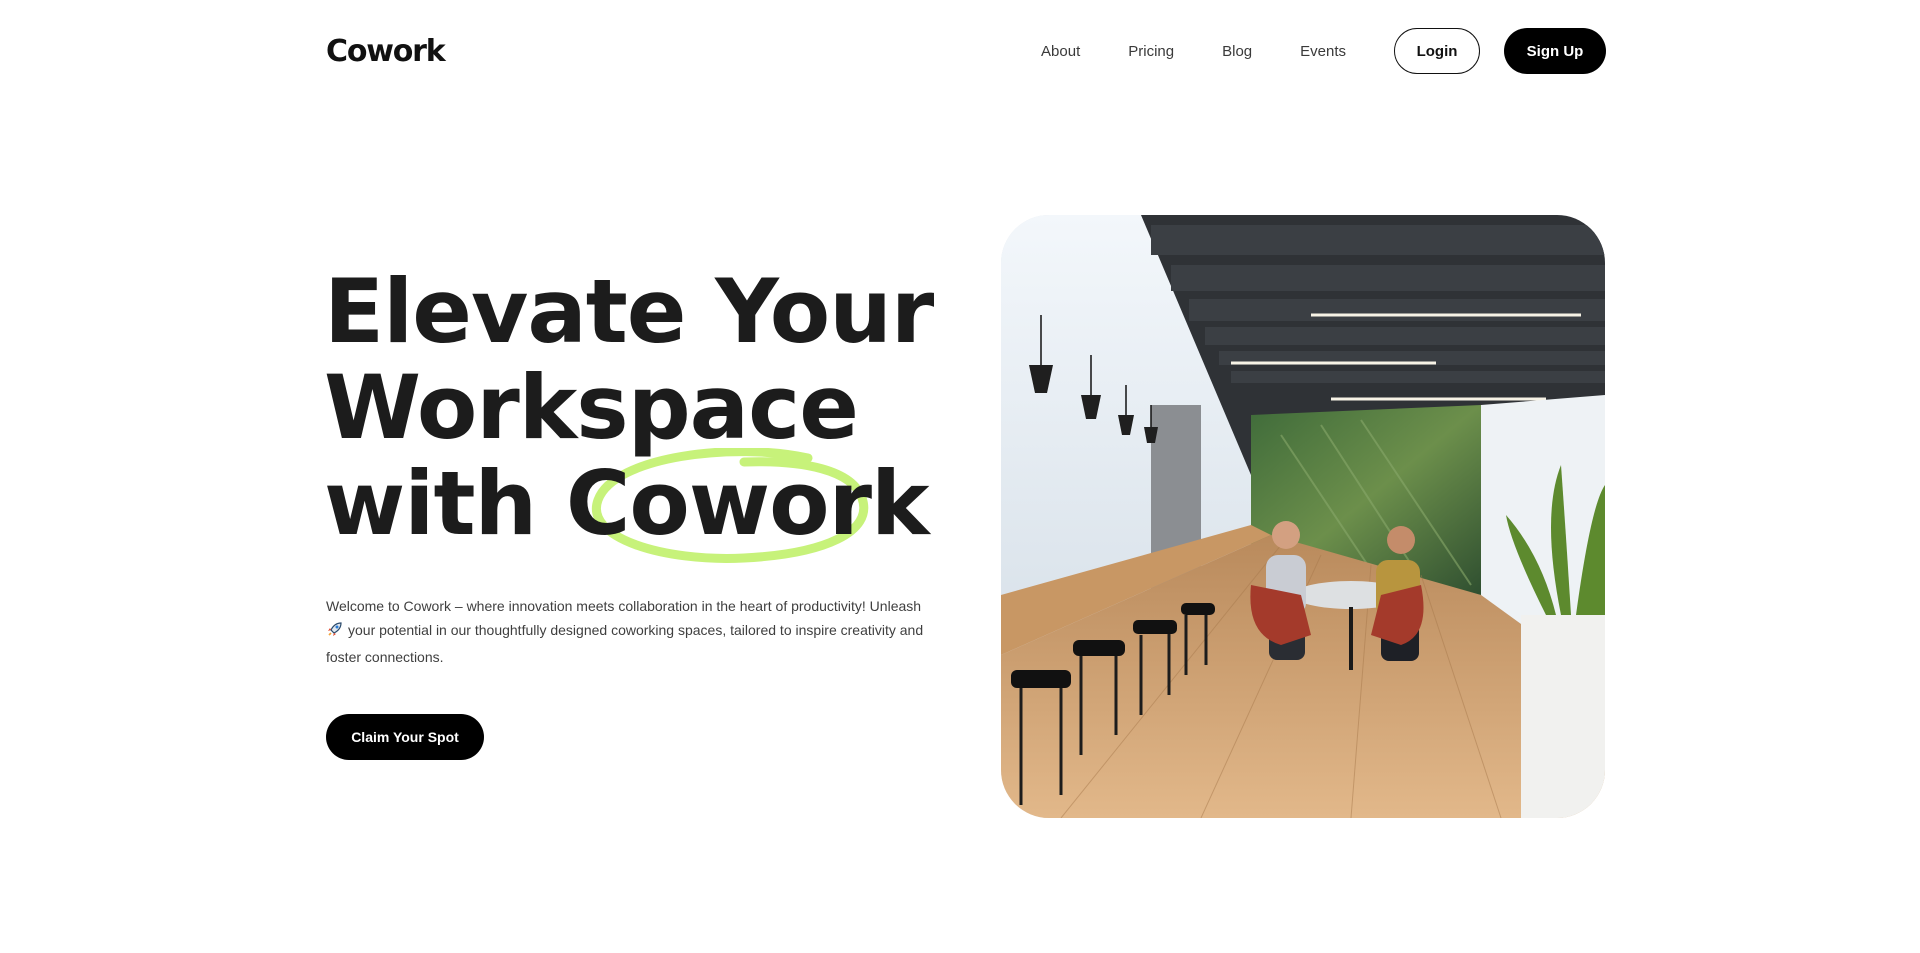  I want to click on hero-title: Elevate Your Workspace with Cowork, so click(629, 411).